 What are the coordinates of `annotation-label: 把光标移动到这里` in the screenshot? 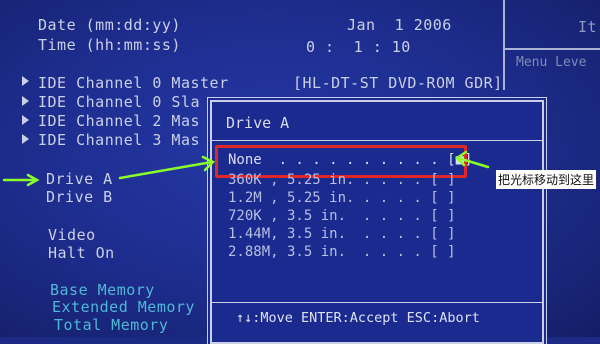 It's located at (546, 179).